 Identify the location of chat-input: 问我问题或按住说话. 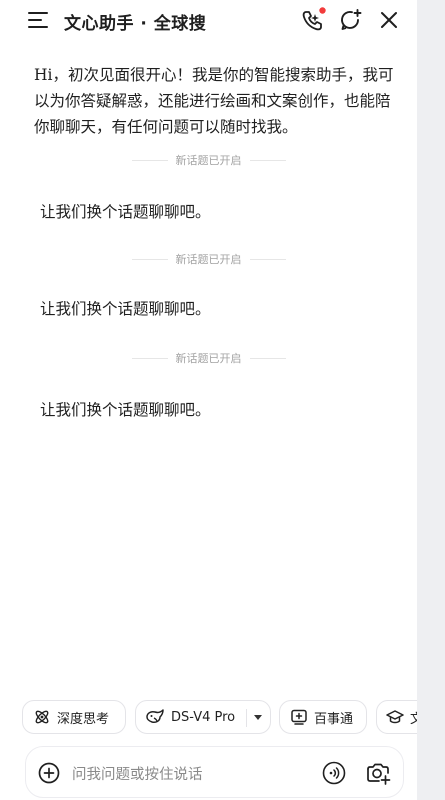
(137, 773).